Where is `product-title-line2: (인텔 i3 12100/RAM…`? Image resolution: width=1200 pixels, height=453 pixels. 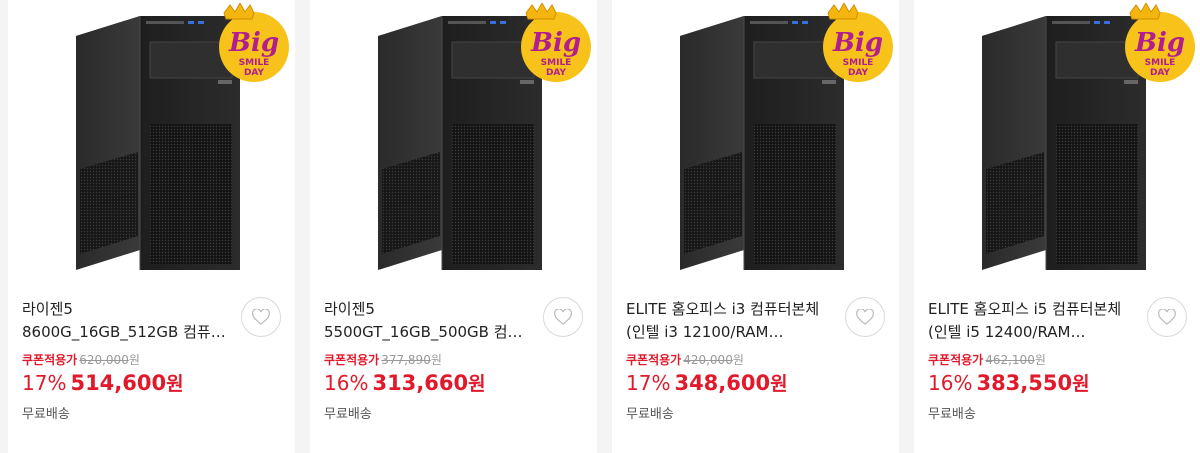
product-title-line2: (인텔 i3 12100/RAM… is located at coordinates (705, 332).